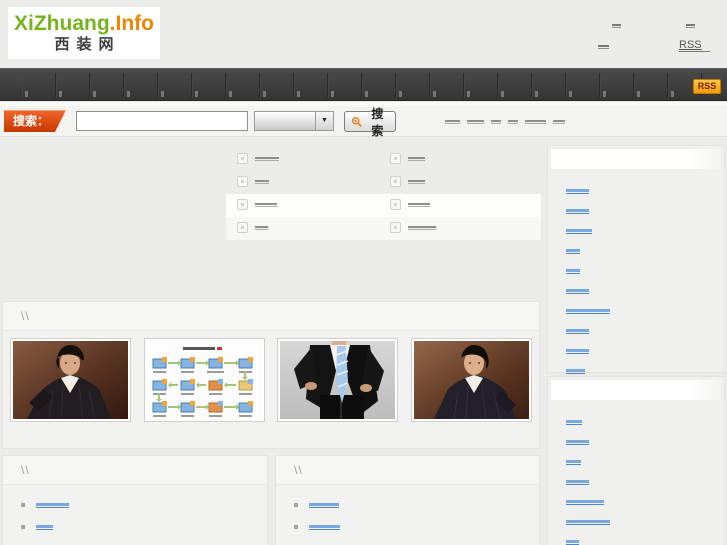  Describe the element at coordinates (296, 527) in the screenshot. I see `square-bullet-icon` at that location.